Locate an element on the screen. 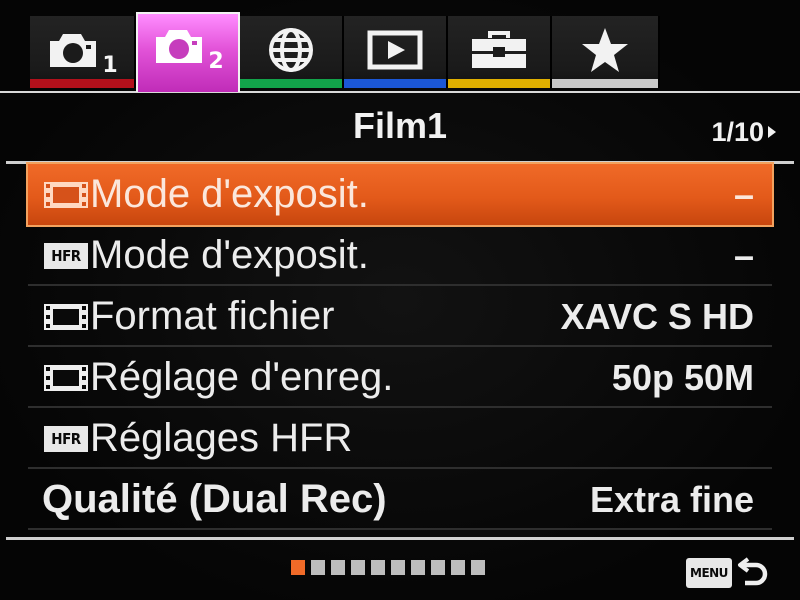  tab-my-menu is located at coordinates (606, 52).